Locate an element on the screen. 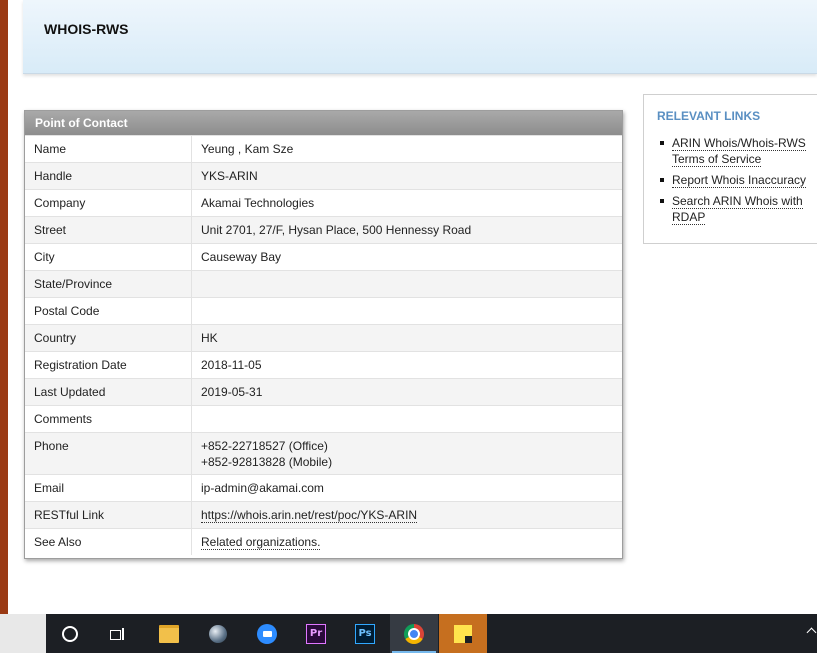 Image resolution: width=817 pixels, height=653 pixels. page-title: WHOIS-RWS is located at coordinates (86, 29).